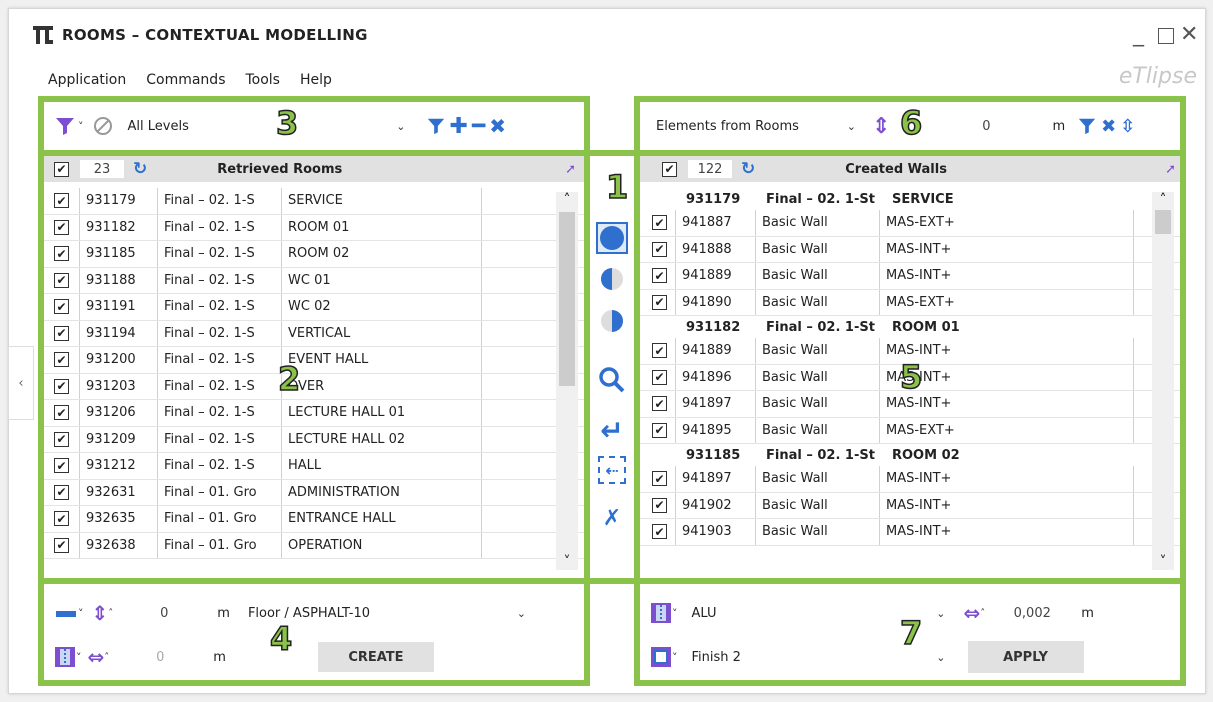 The image size is (1213, 702). Describe the element at coordinates (910, 505) in the screenshot. I see `table-row: ✔ 941902 Basic Wall MAS-INT+` at that location.